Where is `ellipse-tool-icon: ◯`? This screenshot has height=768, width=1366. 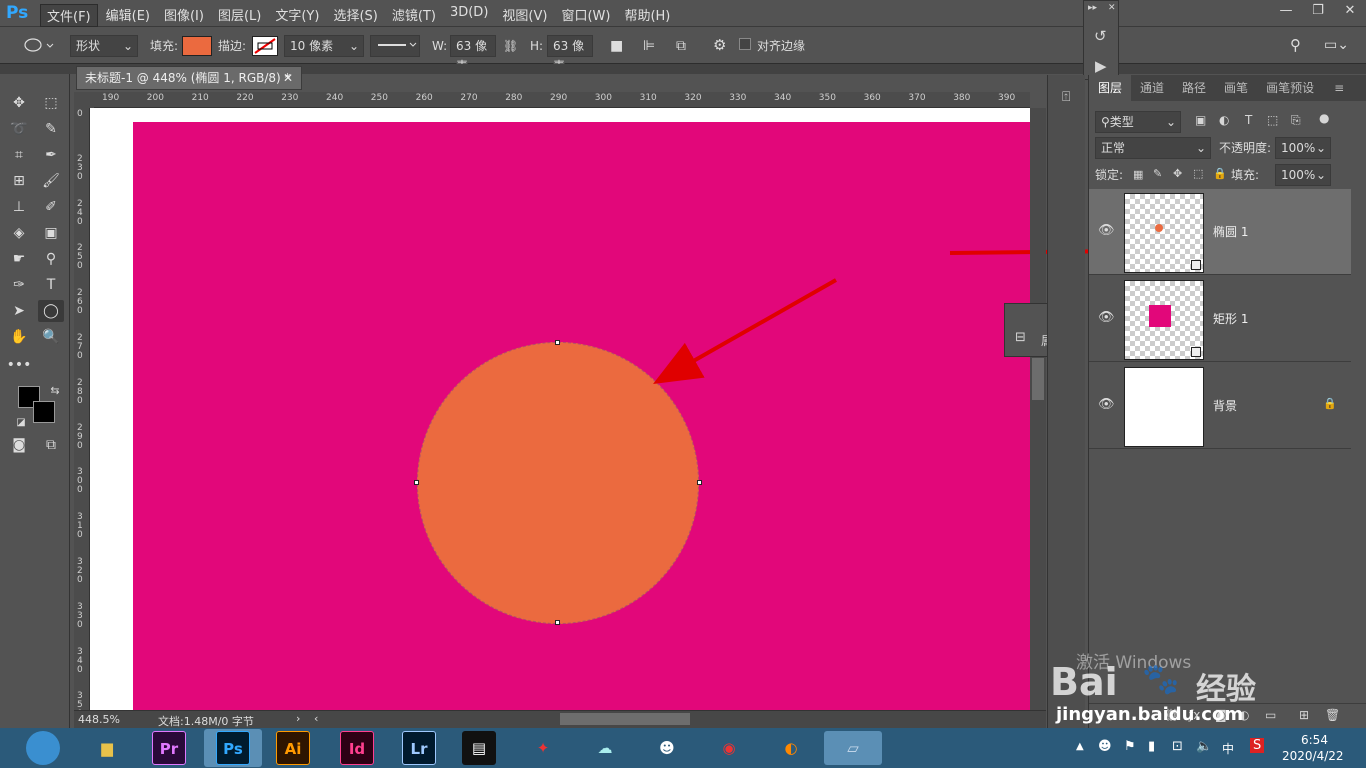
ellipse-tool-icon: ◯ is located at coordinates (51, 311).